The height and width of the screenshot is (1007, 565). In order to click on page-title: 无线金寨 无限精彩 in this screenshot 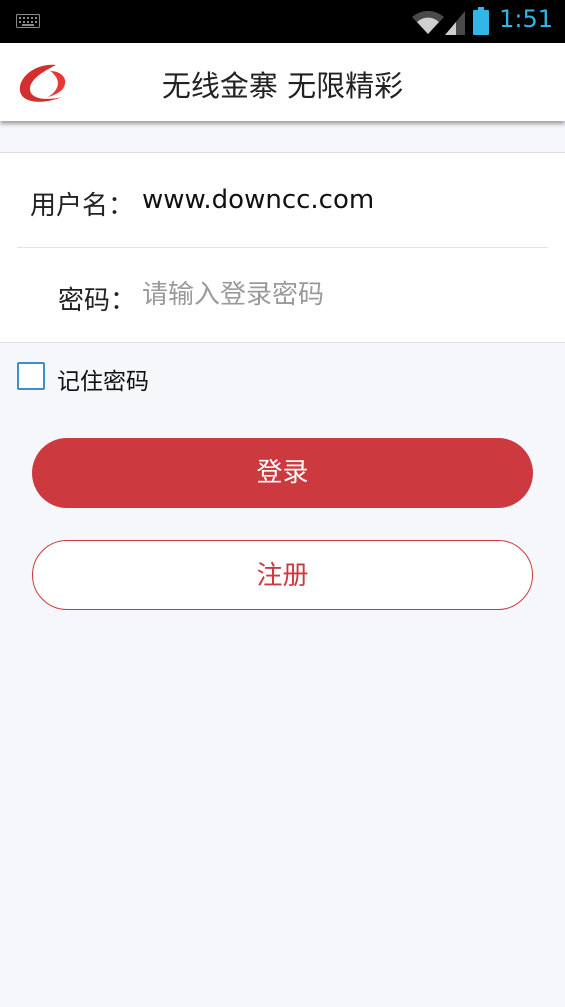, I will do `click(282, 86)`.